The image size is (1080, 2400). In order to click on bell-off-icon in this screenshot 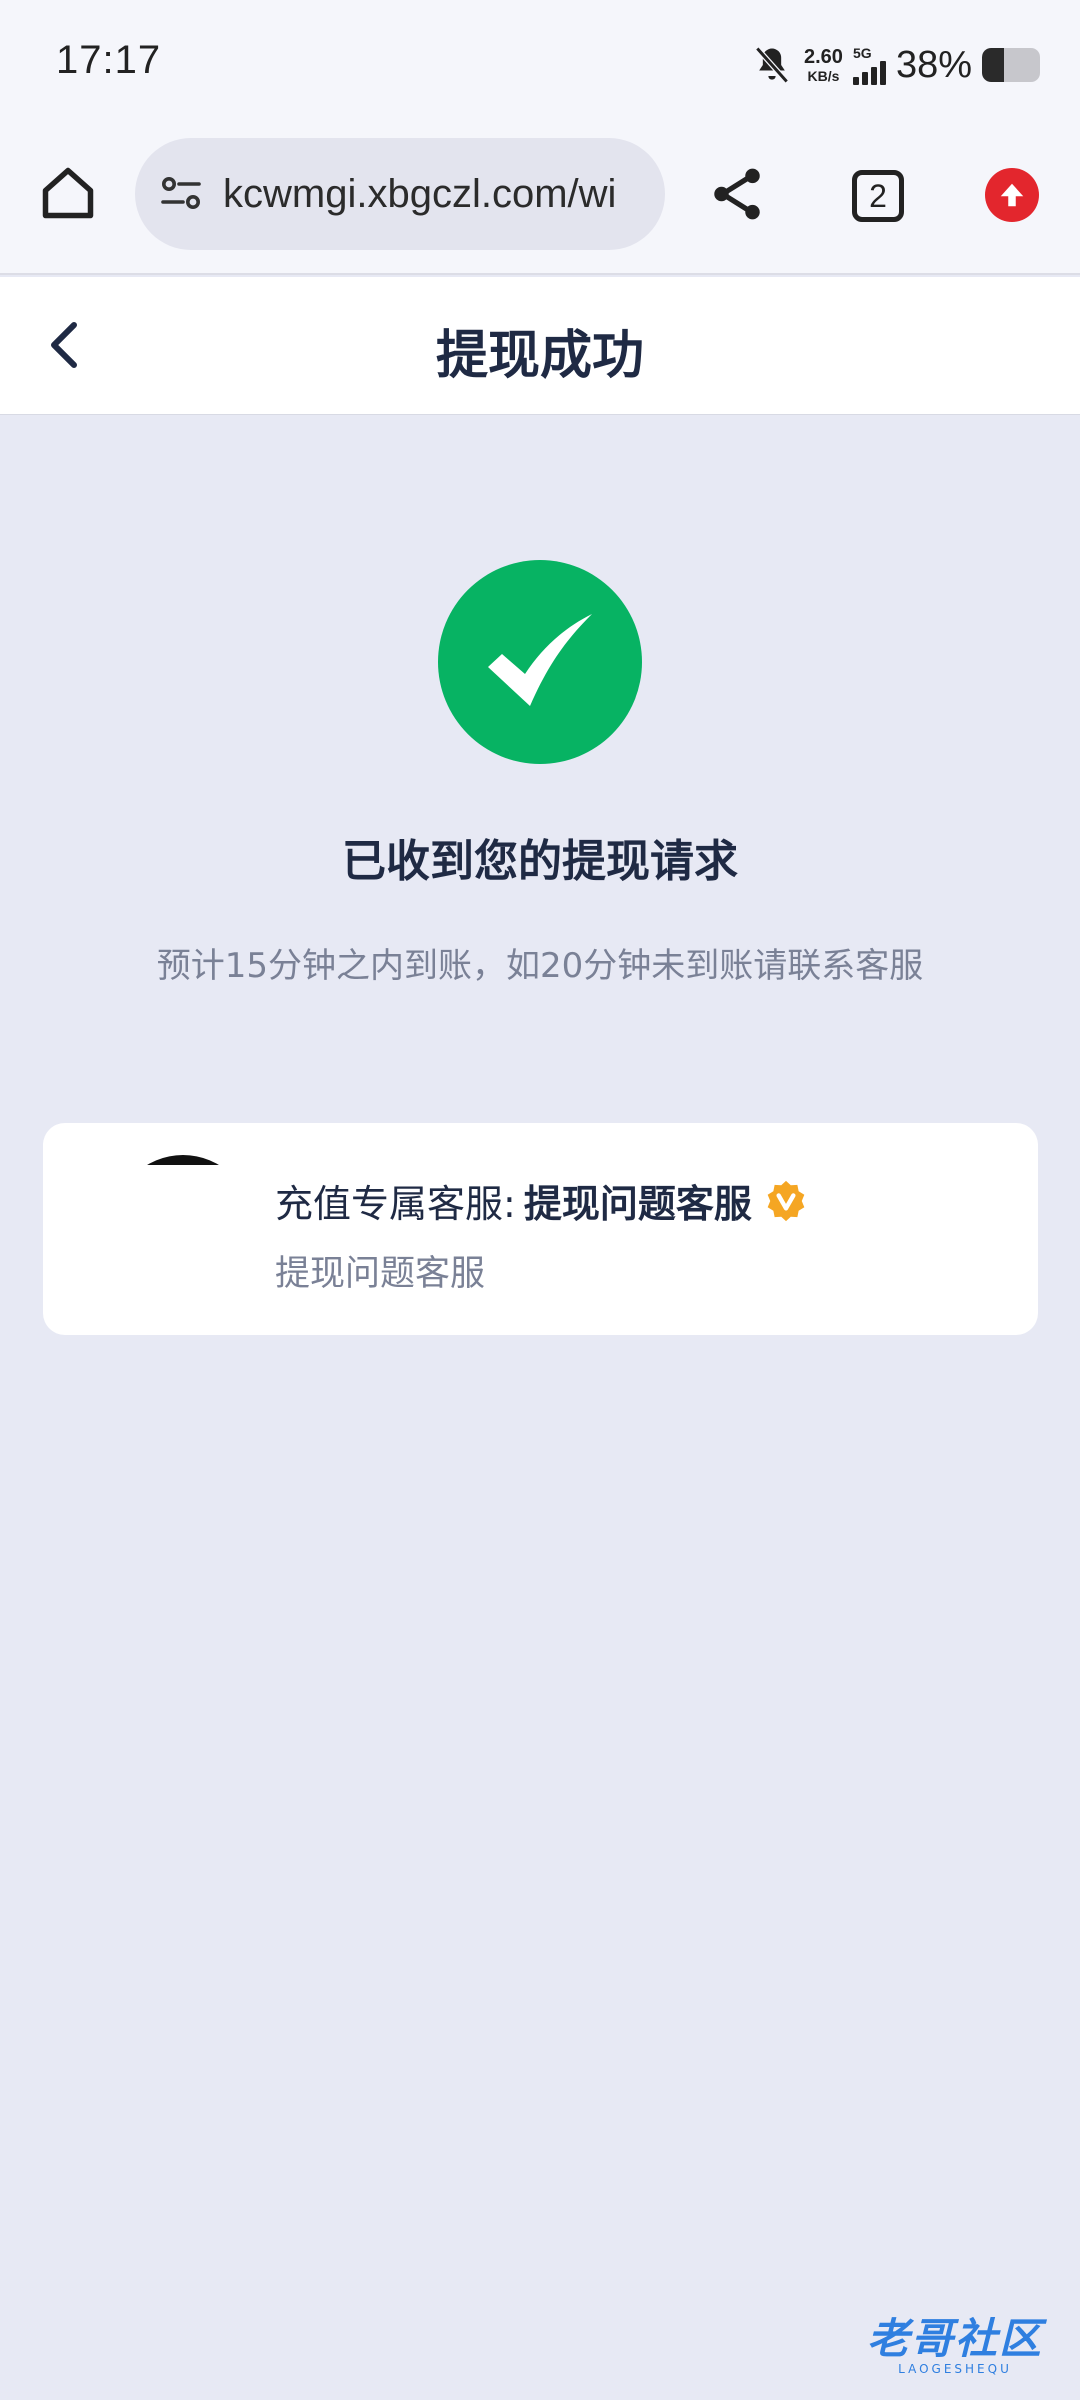, I will do `click(772, 65)`.